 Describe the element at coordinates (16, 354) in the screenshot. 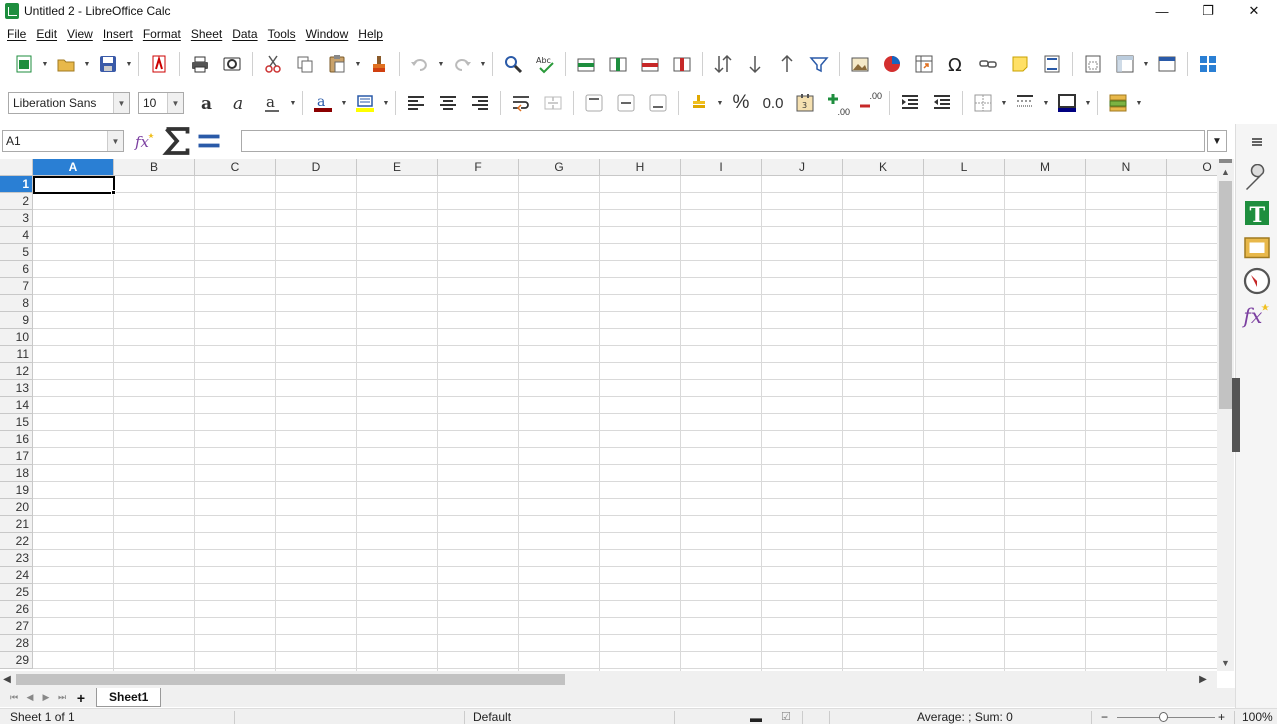

I see `row-header: 11` at that location.